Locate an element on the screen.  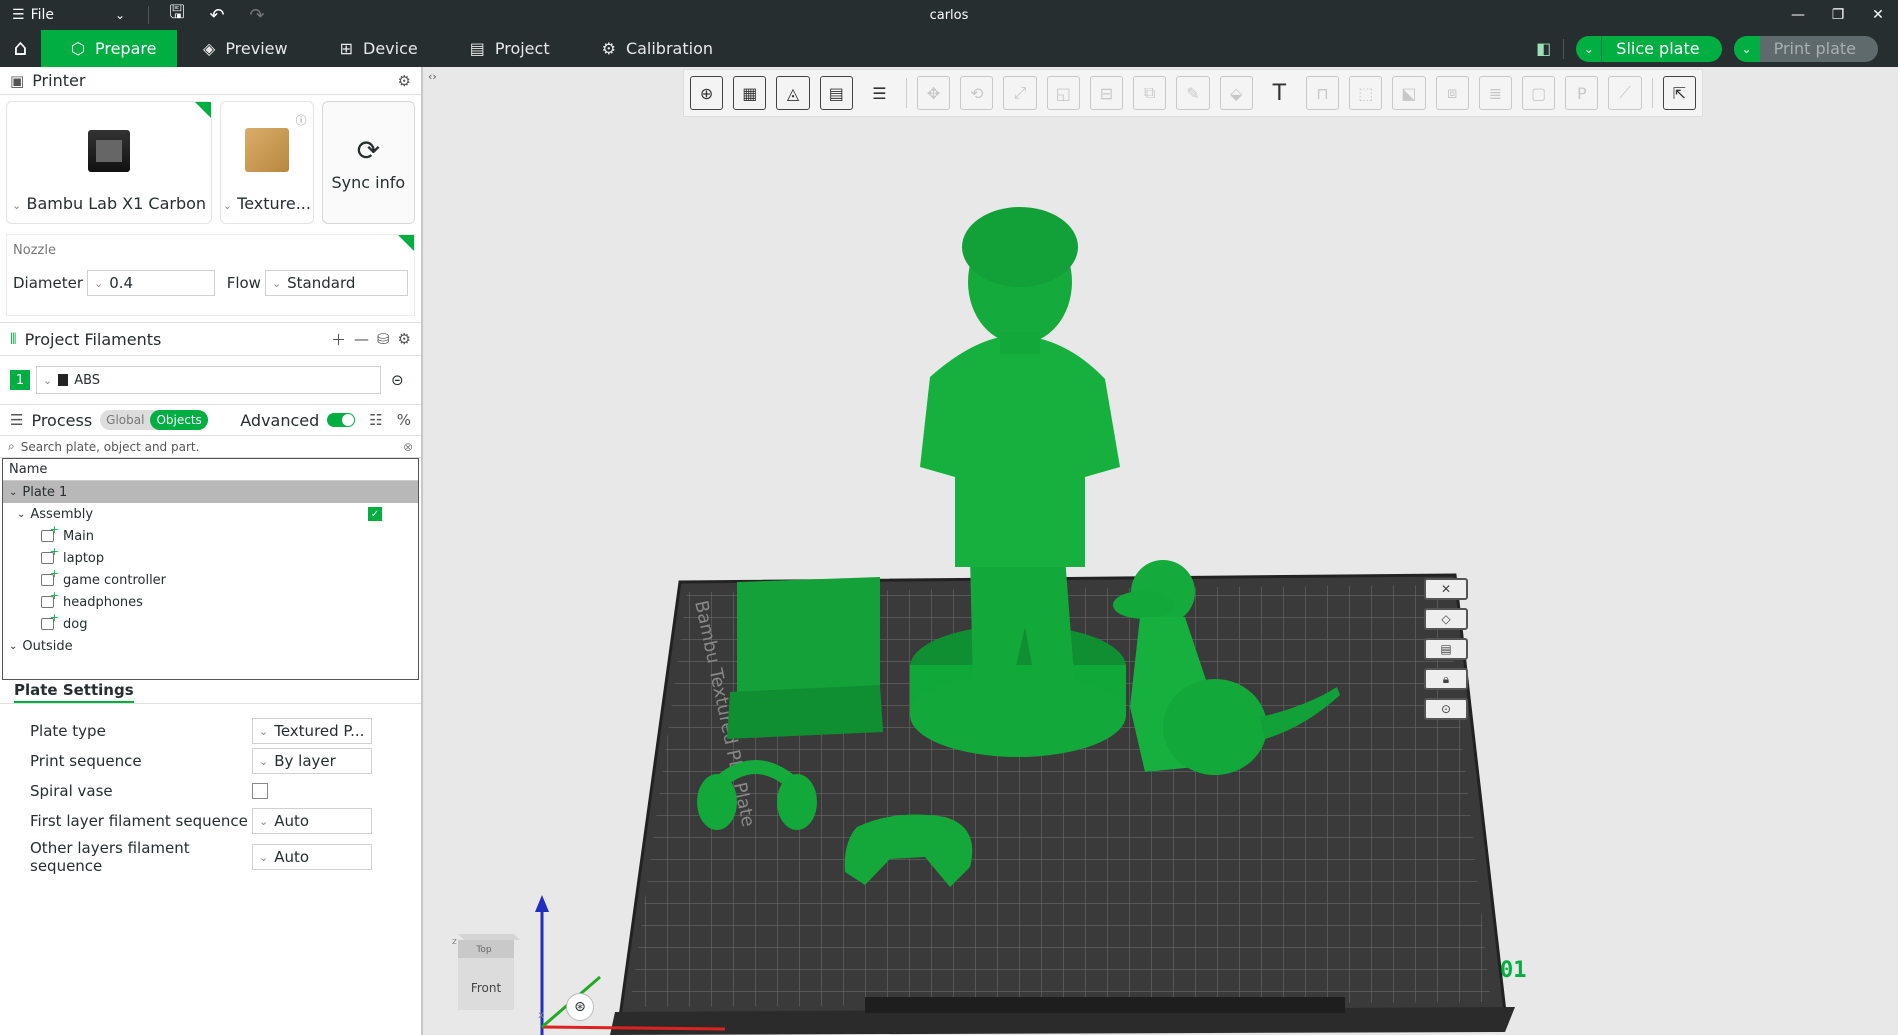
orient-plate-icon: ◇ is located at coordinates (1446, 619).